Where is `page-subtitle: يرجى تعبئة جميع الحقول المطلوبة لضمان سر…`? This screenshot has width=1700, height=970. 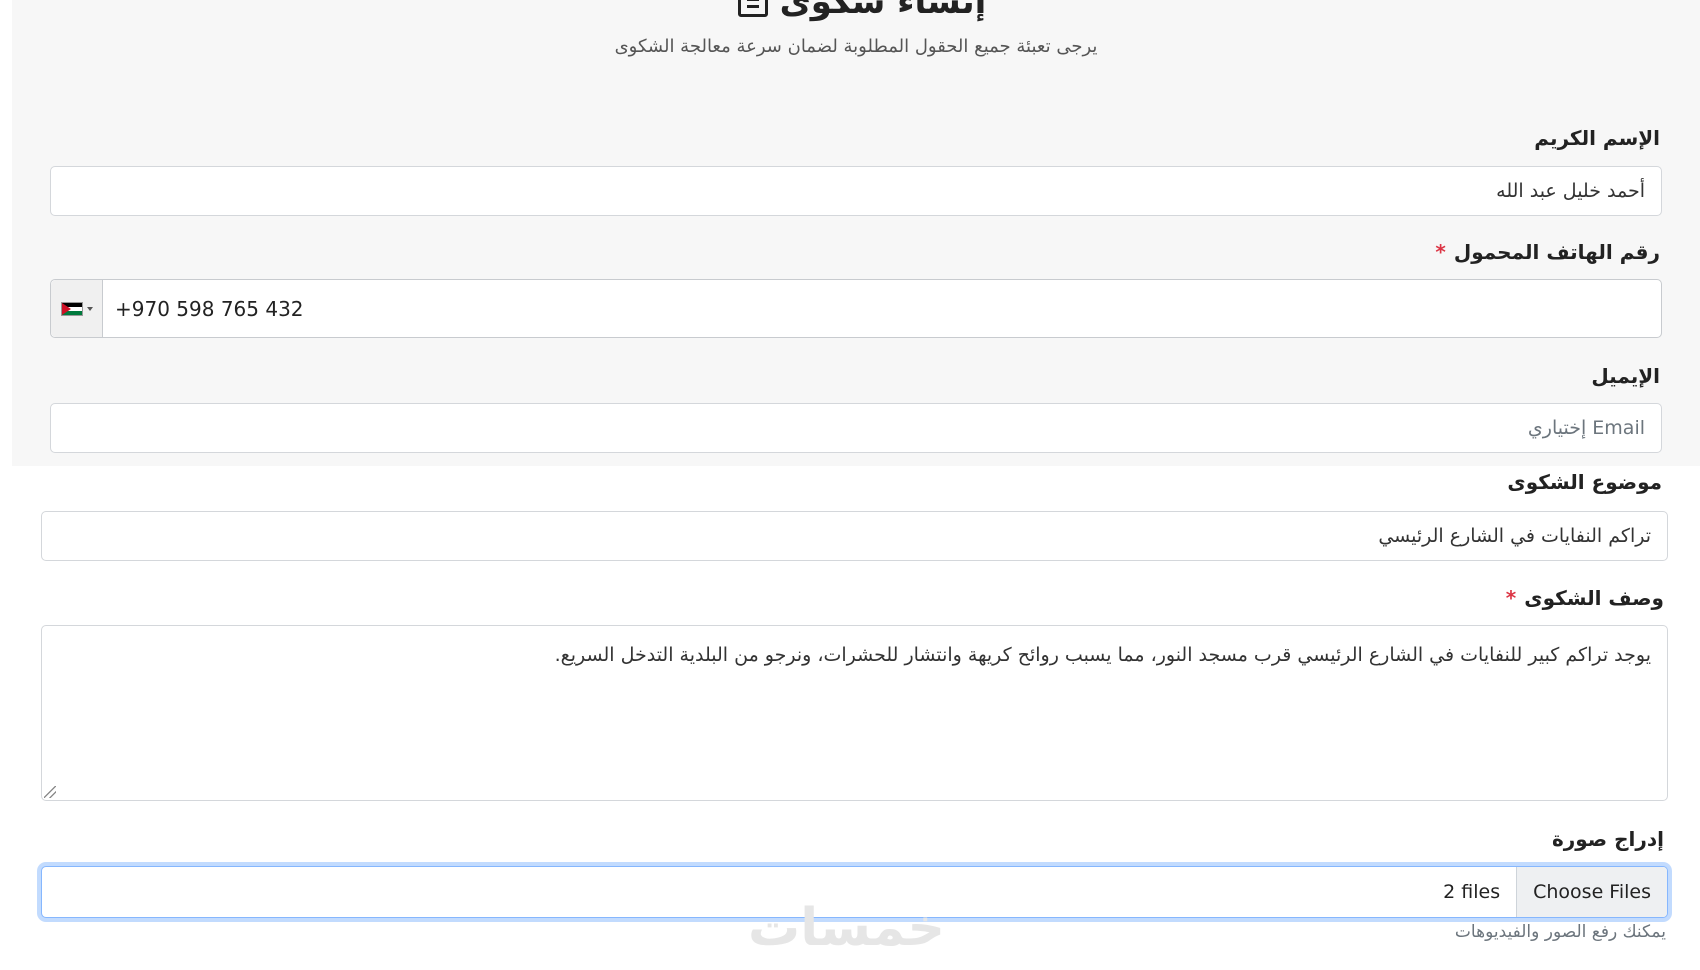
page-subtitle: يرجى تعبئة جميع الحقول المطلوبة لضمان سر… is located at coordinates (856, 46).